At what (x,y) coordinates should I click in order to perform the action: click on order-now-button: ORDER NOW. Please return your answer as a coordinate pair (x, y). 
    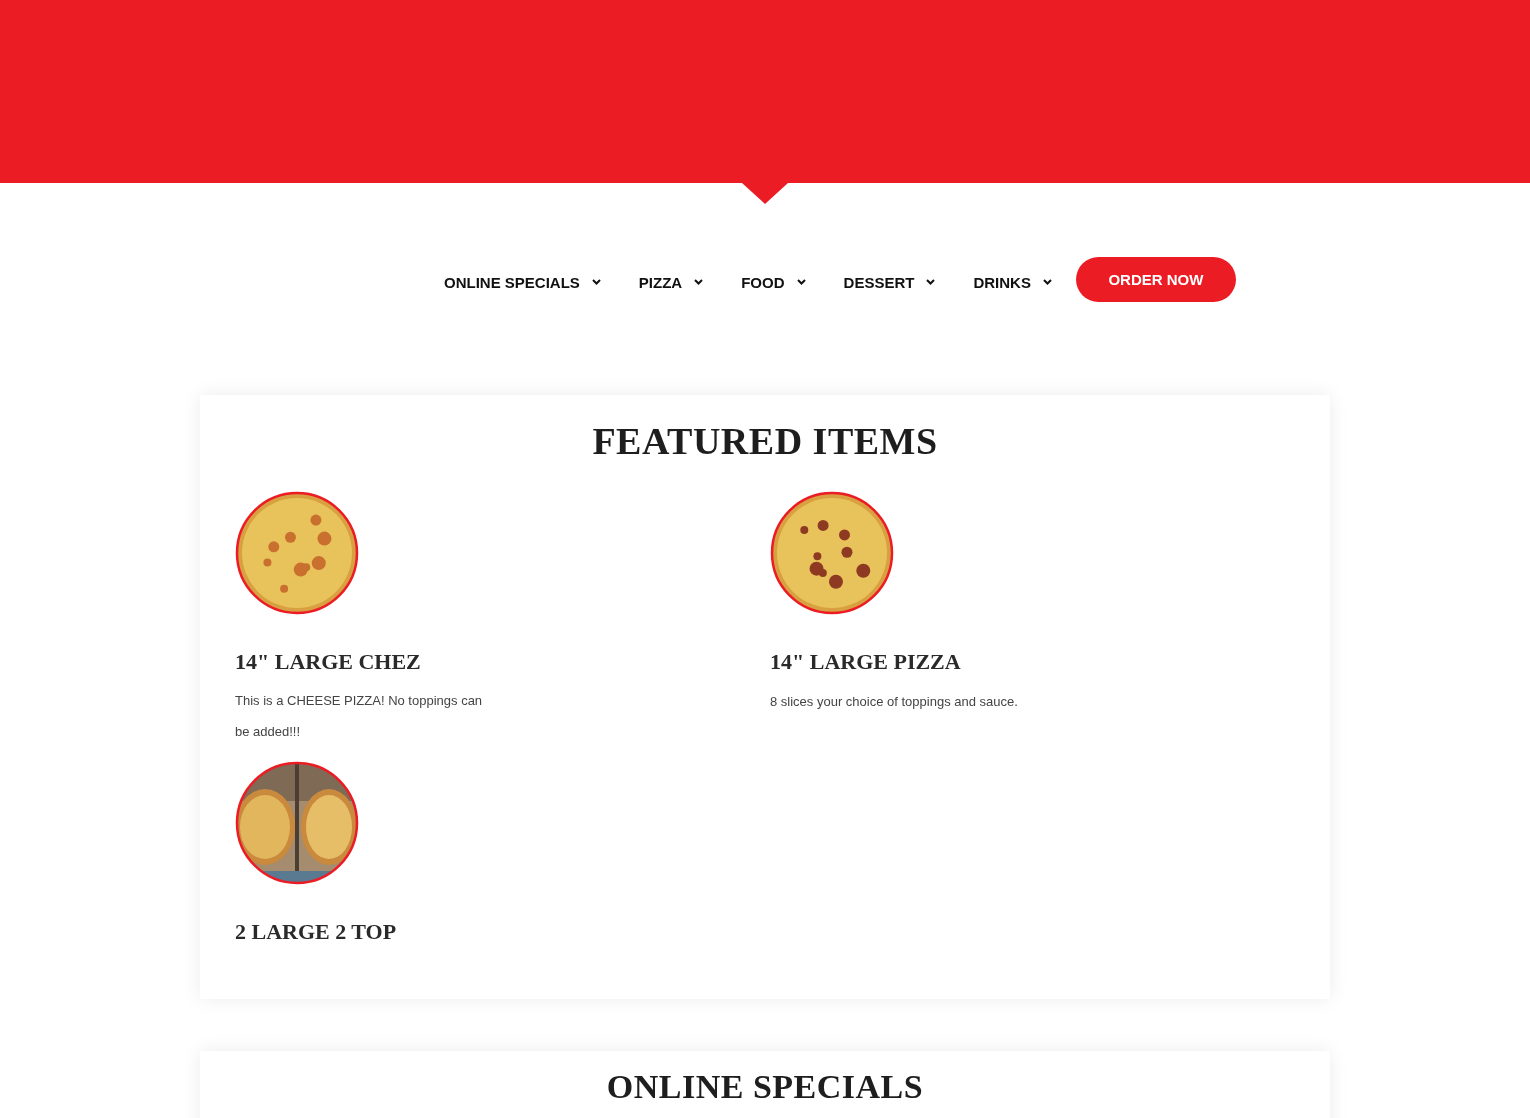
    Looking at the image, I should click on (1155, 279).